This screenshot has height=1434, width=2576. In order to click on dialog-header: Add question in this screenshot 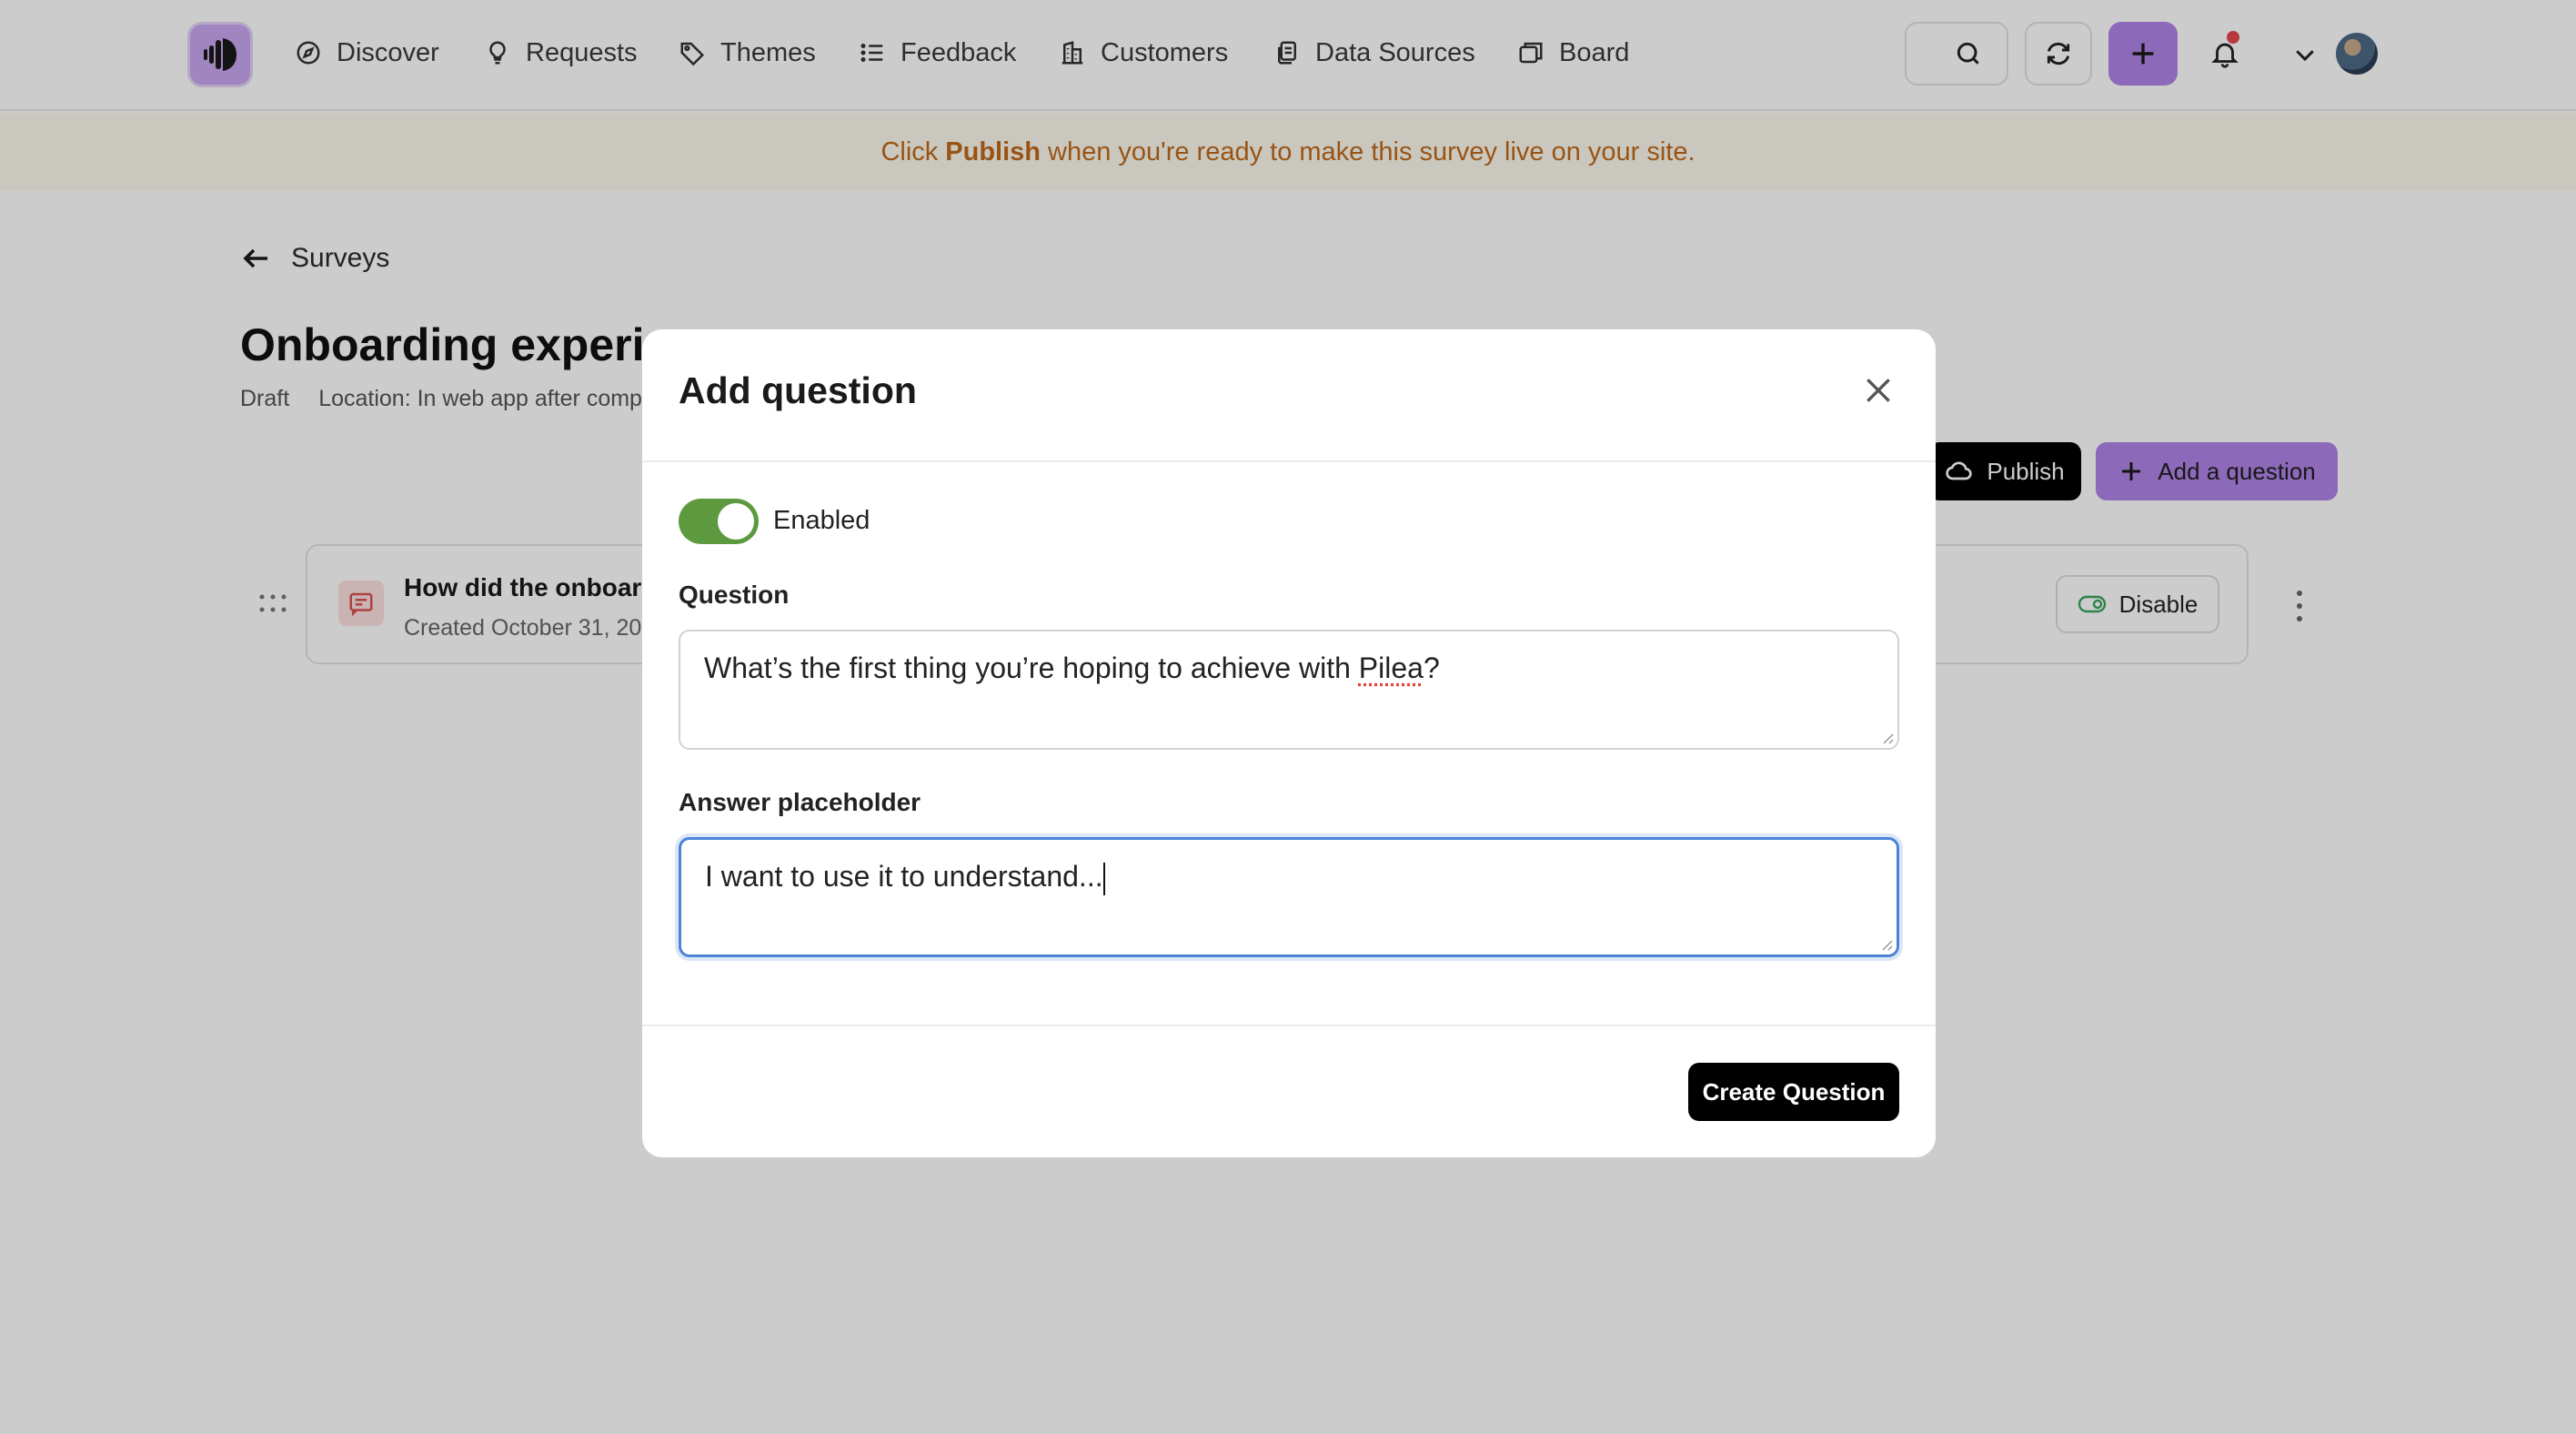, I will do `click(1289, 395)`.